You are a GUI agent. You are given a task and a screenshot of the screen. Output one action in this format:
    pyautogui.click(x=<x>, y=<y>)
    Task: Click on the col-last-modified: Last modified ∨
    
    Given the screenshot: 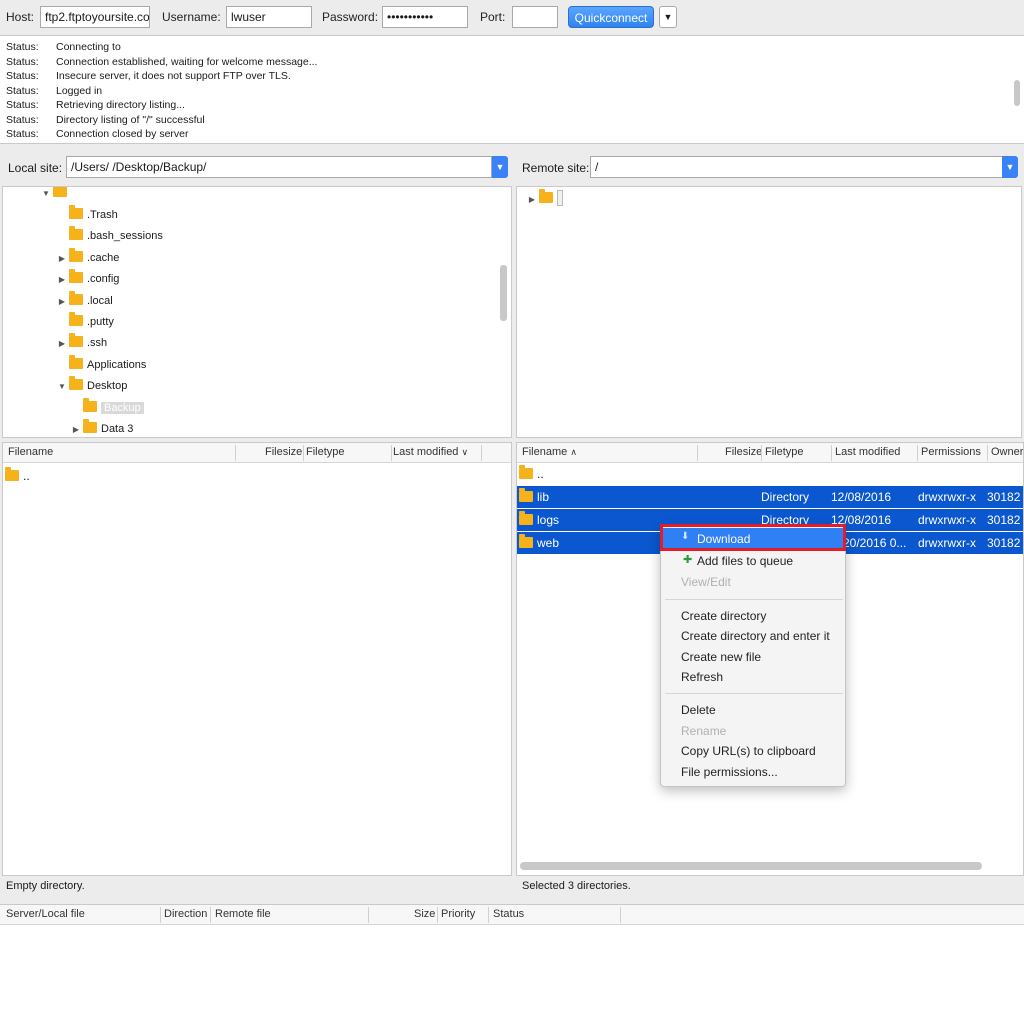 What is the action you would take?
    pyautogui.click(x=430, y=452)
    